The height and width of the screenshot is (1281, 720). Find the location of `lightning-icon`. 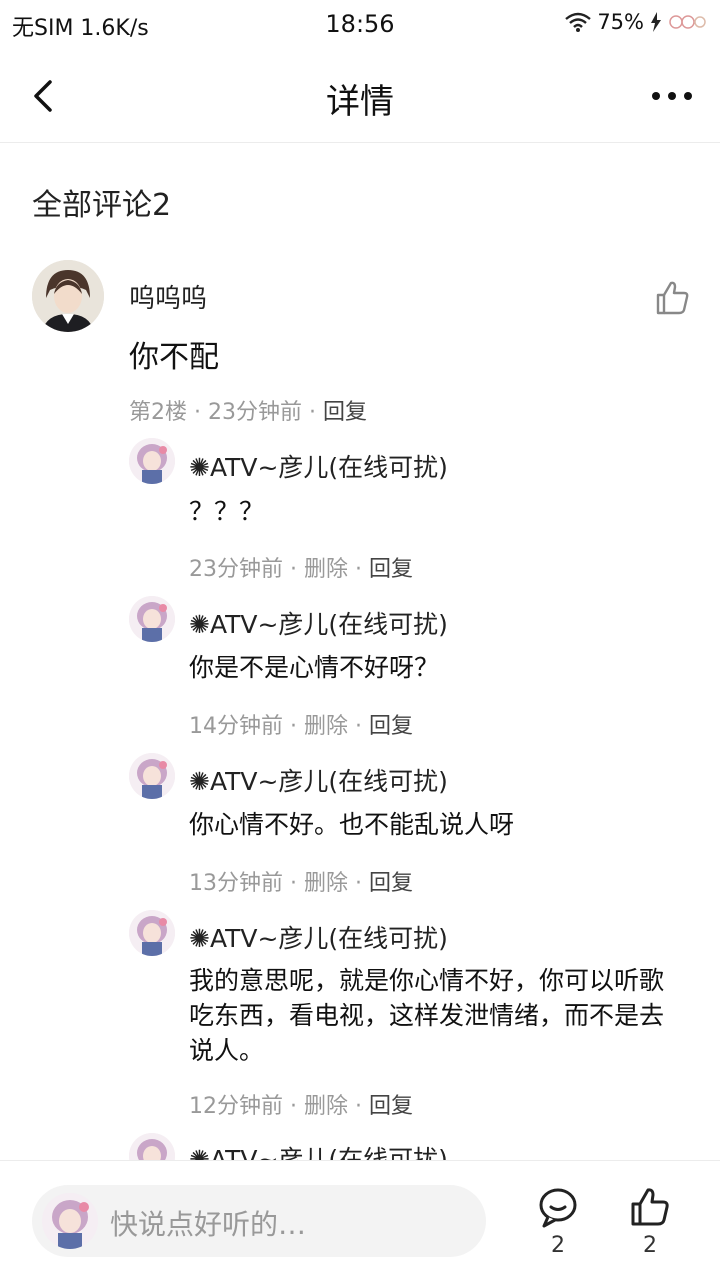

lightning-icon is located at coordinates (656, 22).